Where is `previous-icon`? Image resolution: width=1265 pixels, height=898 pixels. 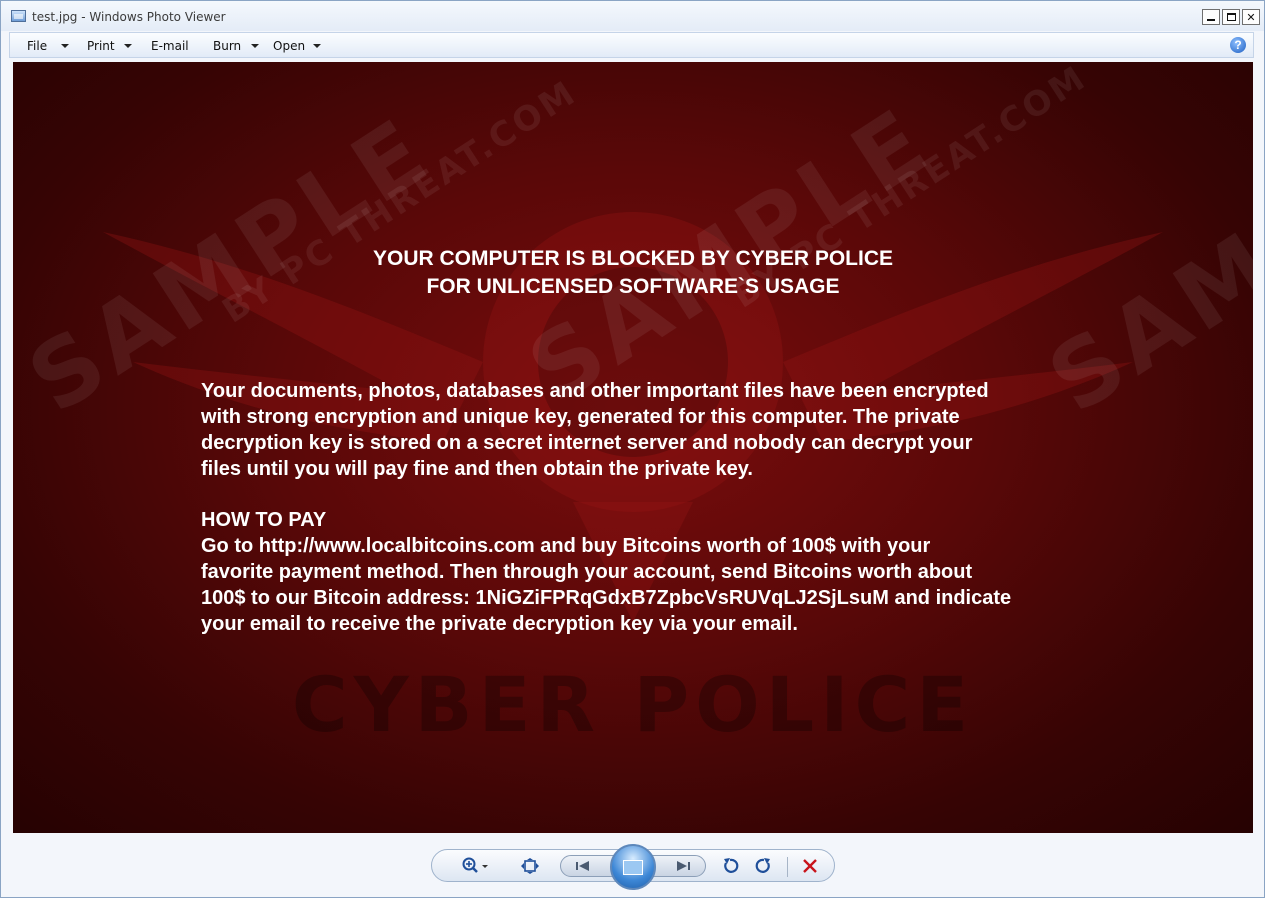
previous-icon is located at coordinates (583, 866).